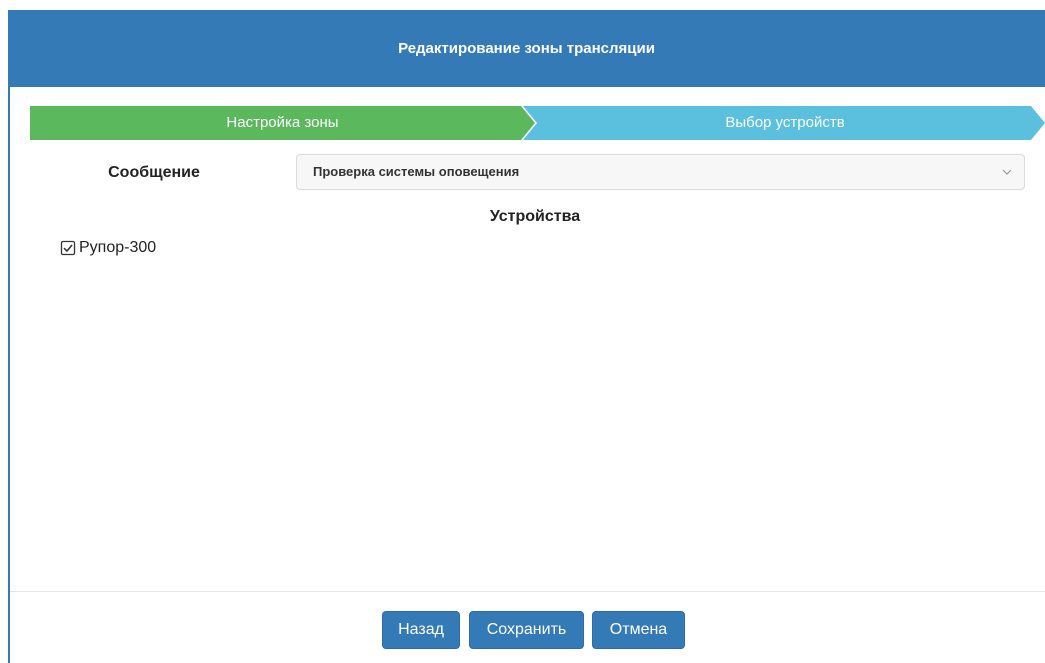 This screenshot has height=663, width=1045. I want to click on wizard-step-device-selection: Выбор устройств, so click(785, 123).